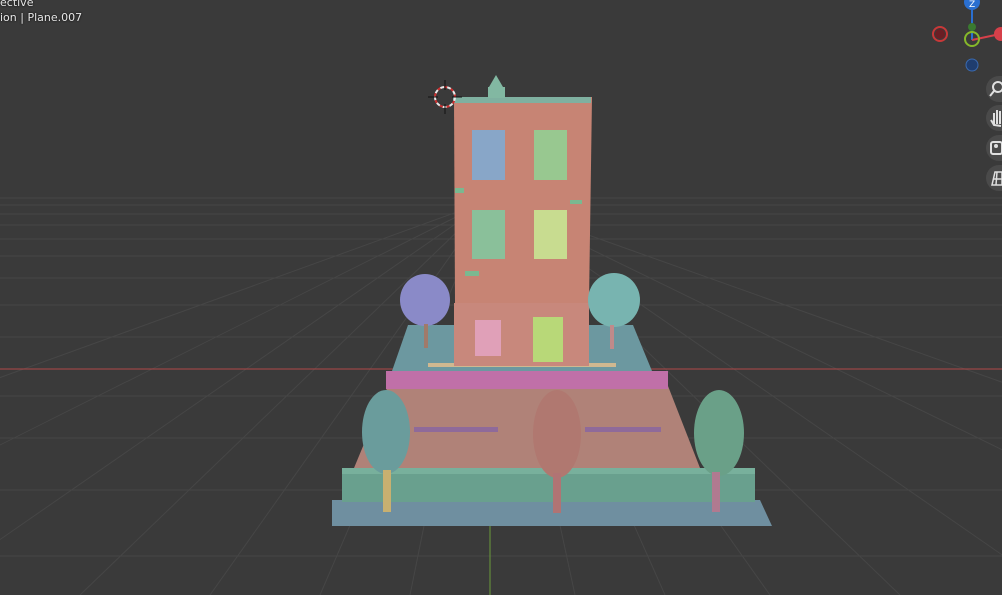 The width and height of the screenshot is (1002, 595). I want to click on front-rail, so click(527, 380).